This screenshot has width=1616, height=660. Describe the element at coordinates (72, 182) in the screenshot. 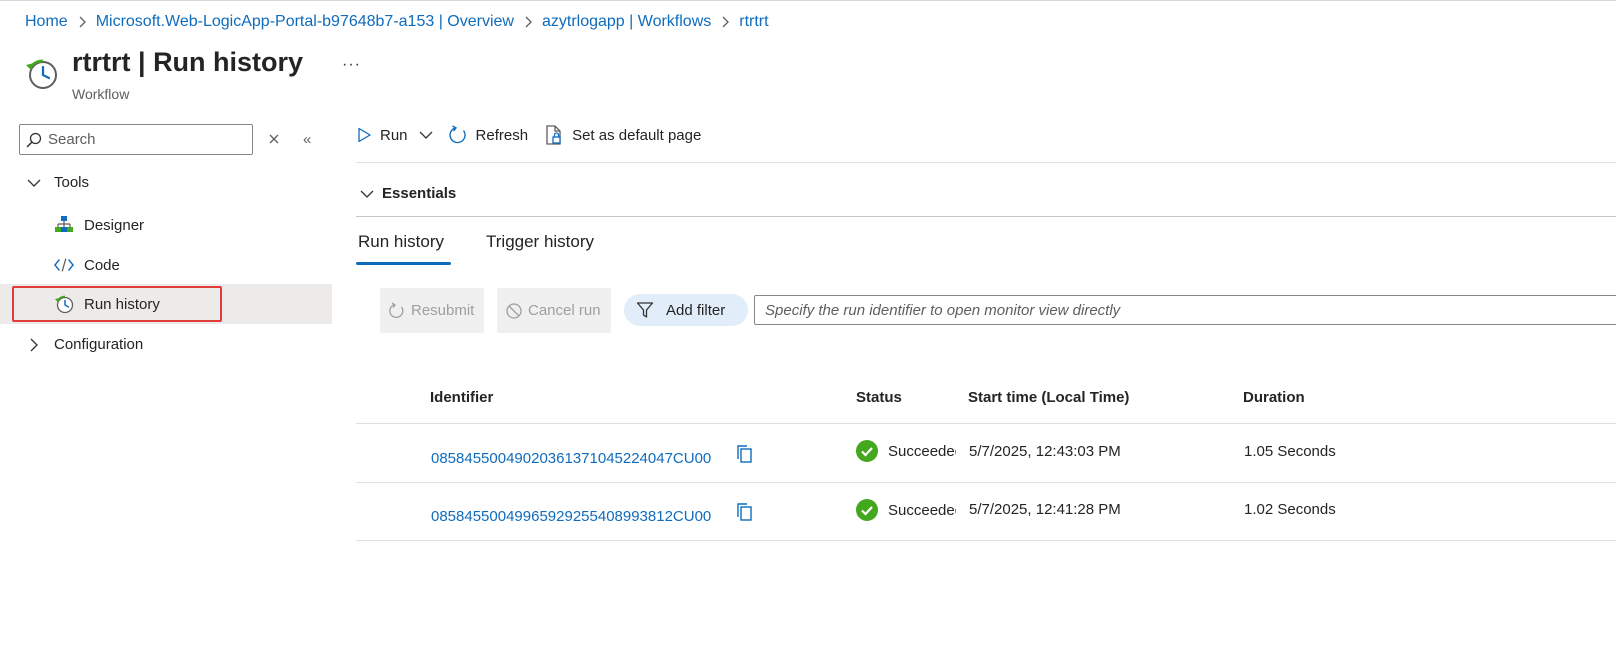

I see `sidebar-group-label: Tools` at that location.